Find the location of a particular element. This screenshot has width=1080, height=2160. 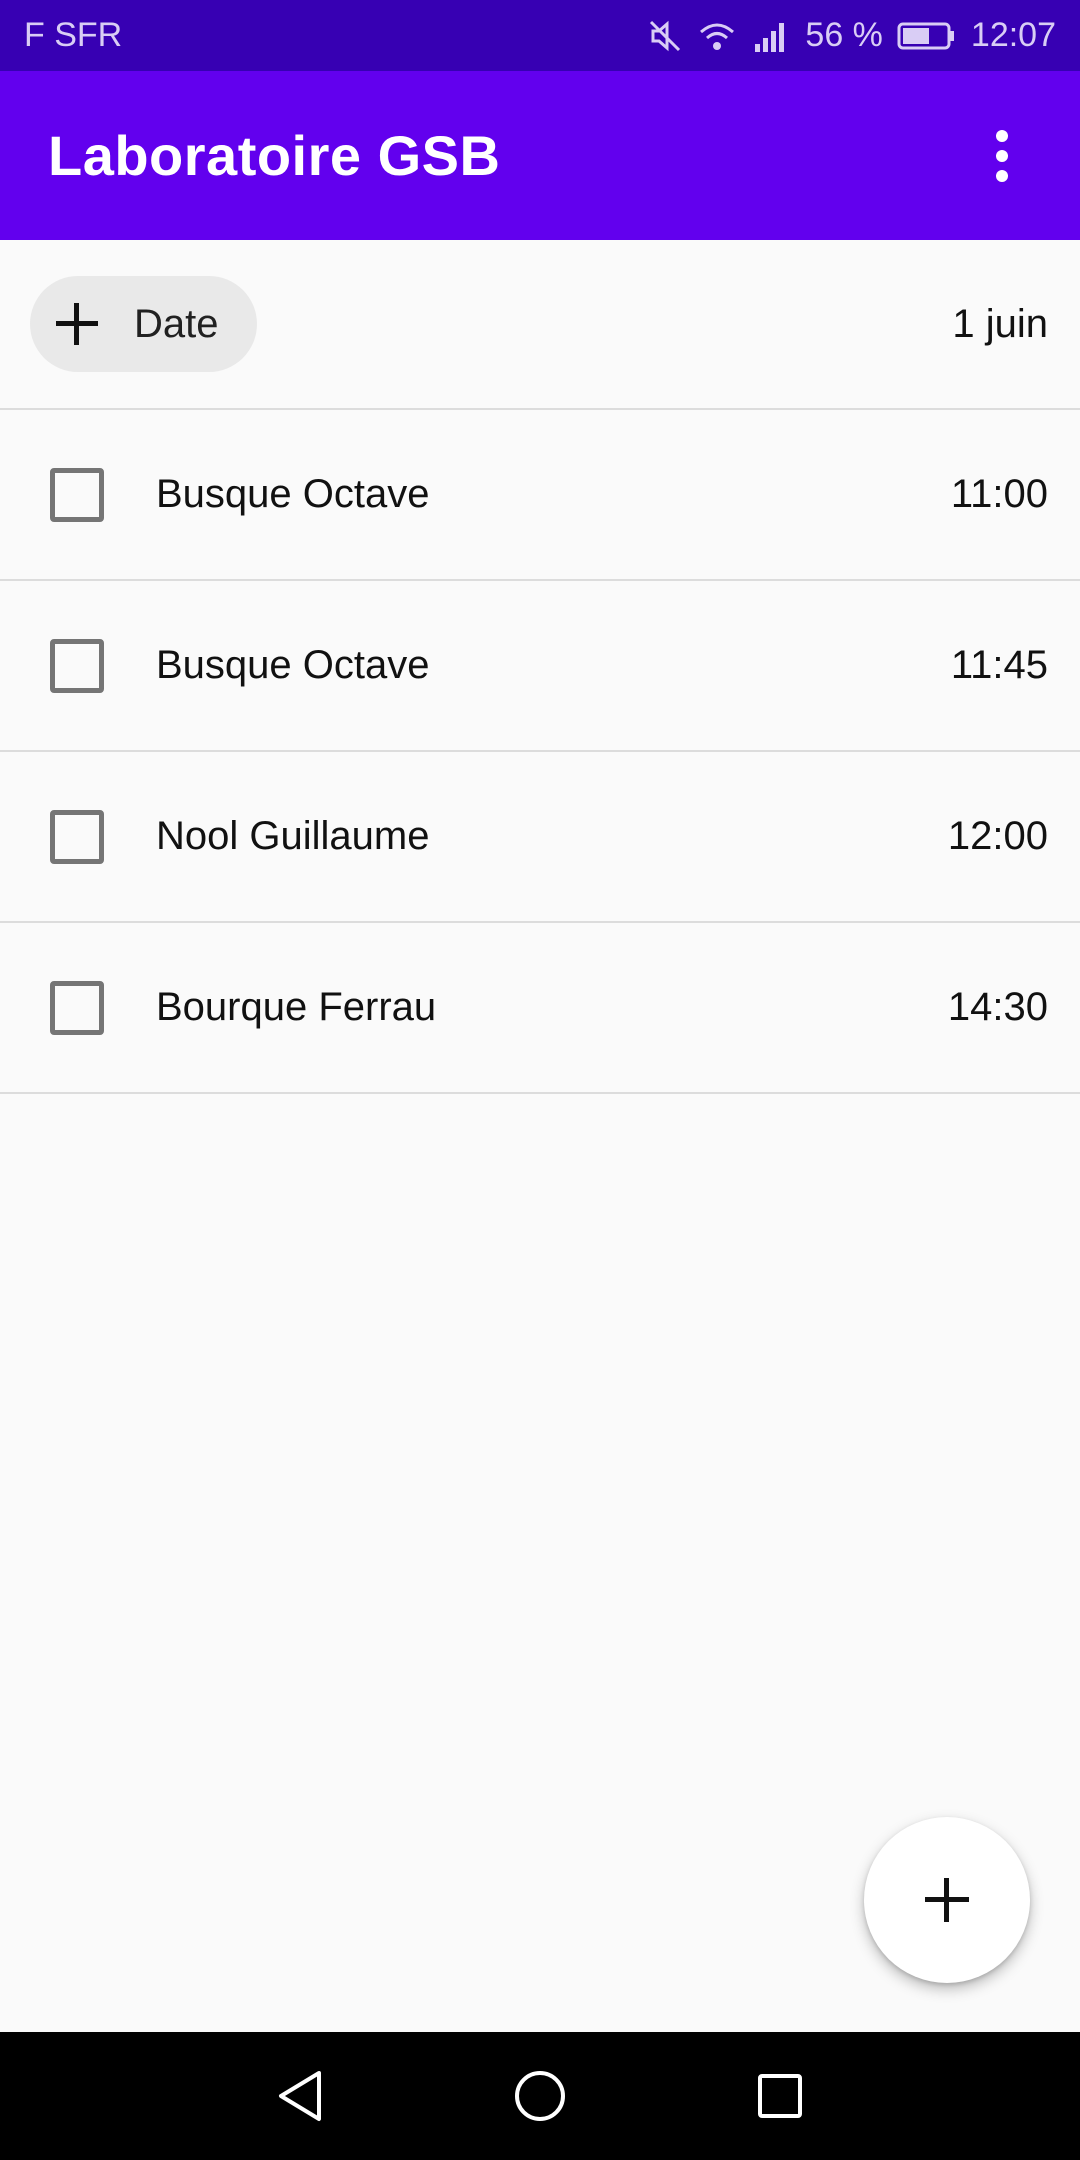

list-item: Busque Octave 11:45 is located at coordinates (540, 666).